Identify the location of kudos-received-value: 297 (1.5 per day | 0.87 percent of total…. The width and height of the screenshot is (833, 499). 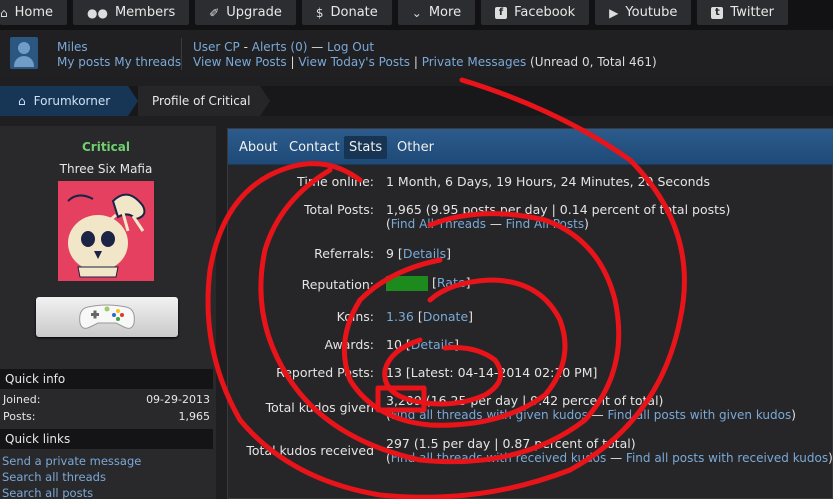
(609, 450).